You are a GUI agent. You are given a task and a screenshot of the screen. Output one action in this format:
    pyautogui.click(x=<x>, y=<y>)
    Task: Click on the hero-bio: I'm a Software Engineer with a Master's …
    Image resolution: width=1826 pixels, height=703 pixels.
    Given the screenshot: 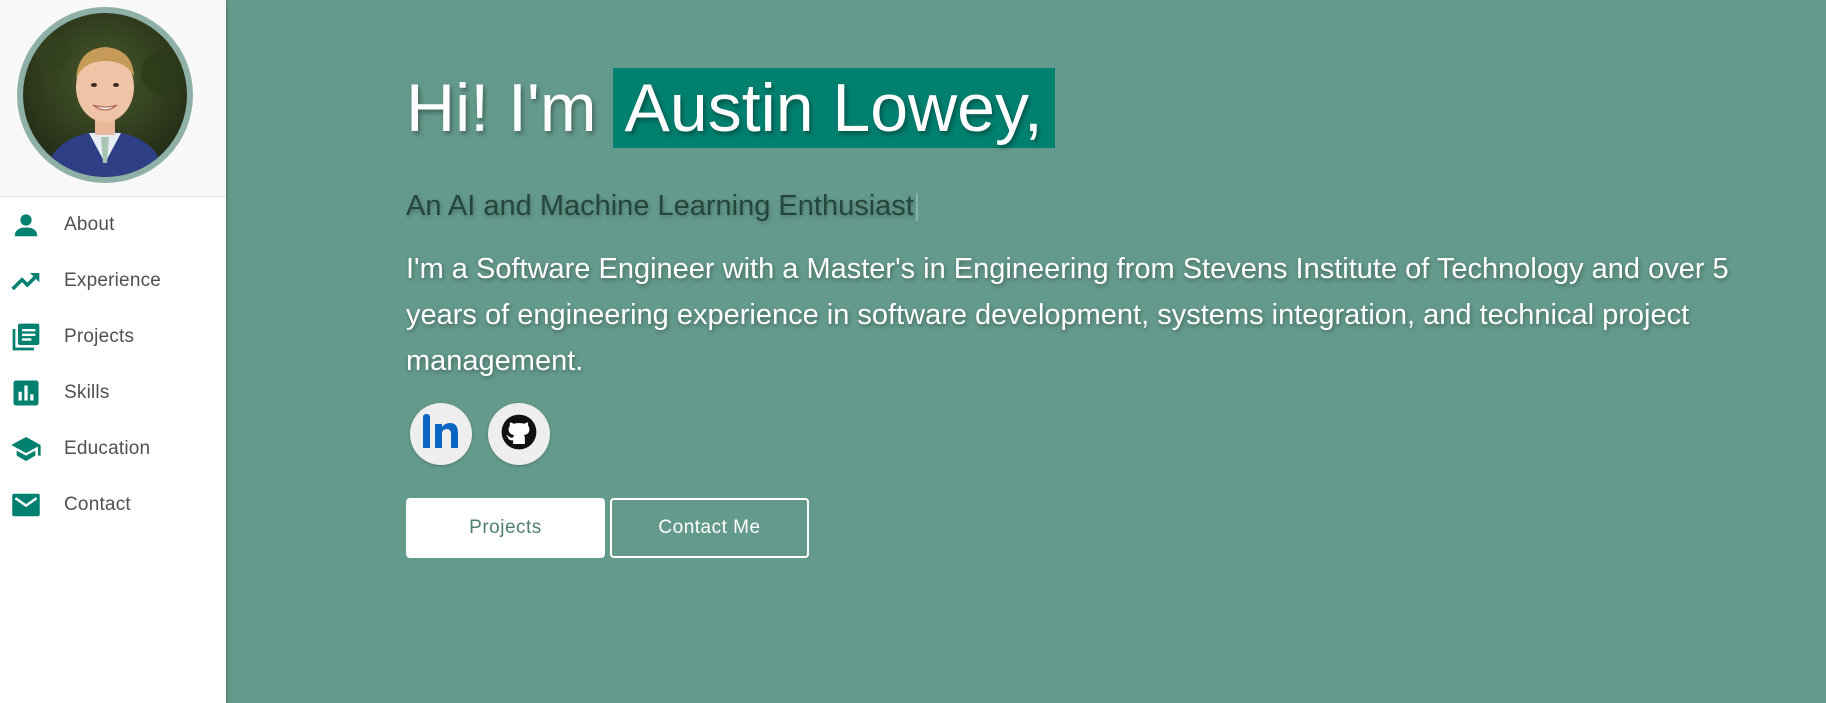 What is the action you would take?
    pyautogui.click(x=1067, y=315)
    